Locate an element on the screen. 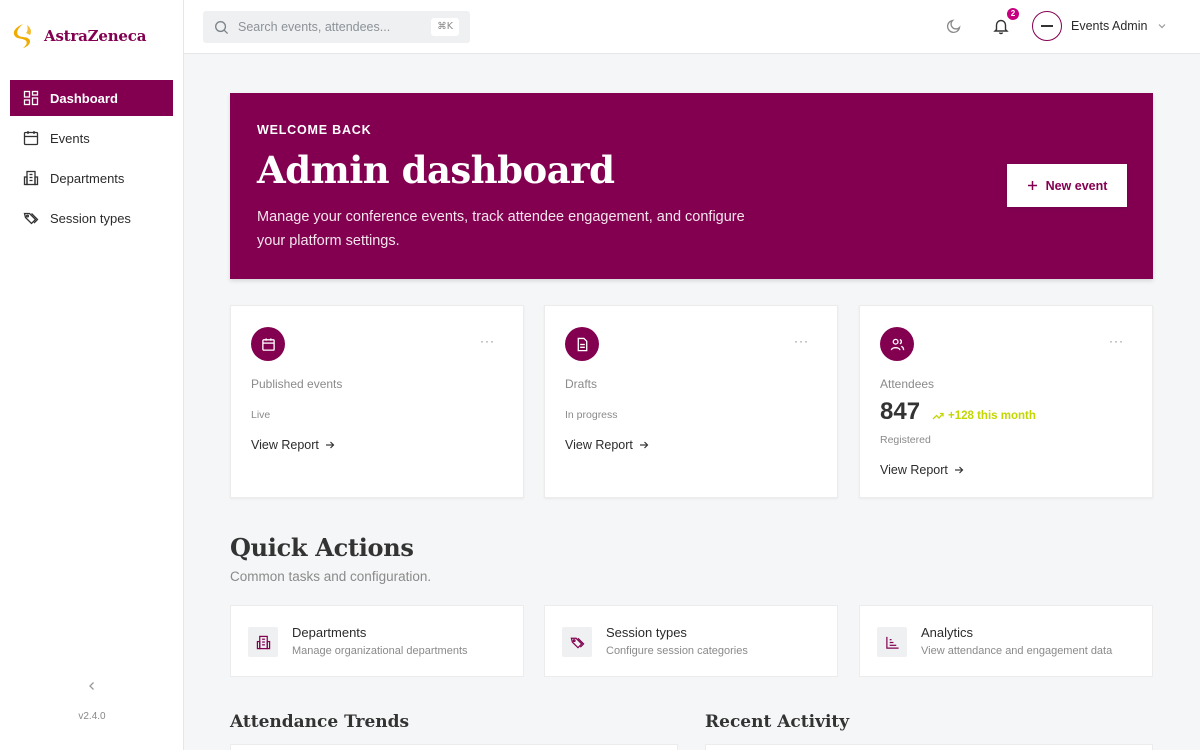  qa-description: Manage organizational departments is located at coordinates (380, 651).